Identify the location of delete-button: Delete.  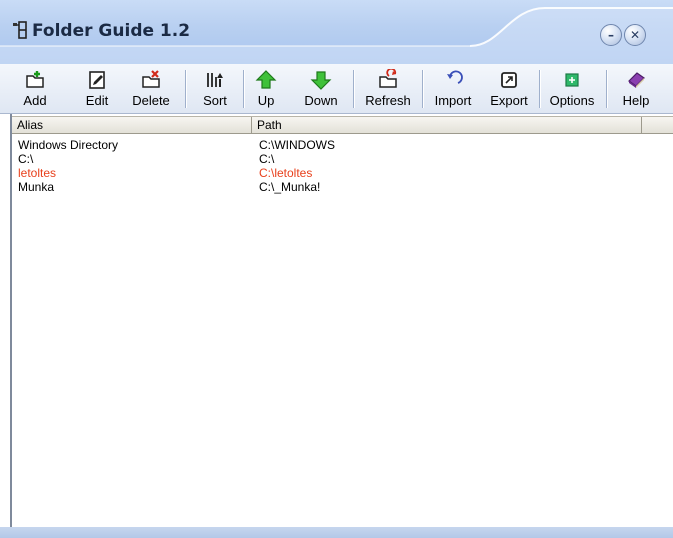
(151, 89).